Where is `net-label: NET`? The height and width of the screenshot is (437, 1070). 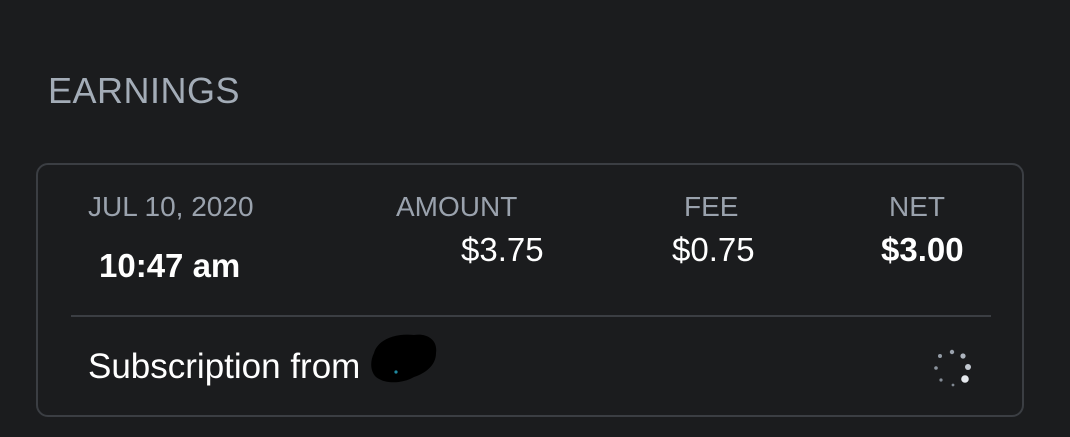 net-label: NET is located at coordinates (917, 206).